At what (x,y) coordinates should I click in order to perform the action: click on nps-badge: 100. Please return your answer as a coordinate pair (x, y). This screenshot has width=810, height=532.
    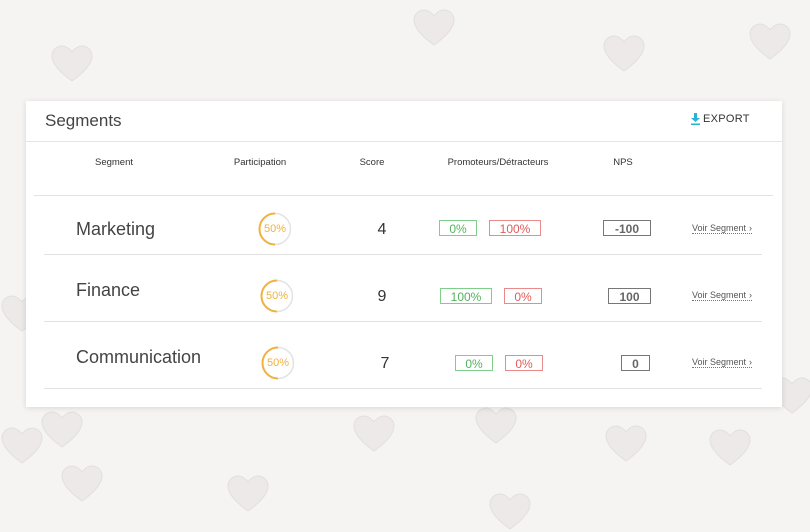
    Looking at the image, I should click on (629, 296).